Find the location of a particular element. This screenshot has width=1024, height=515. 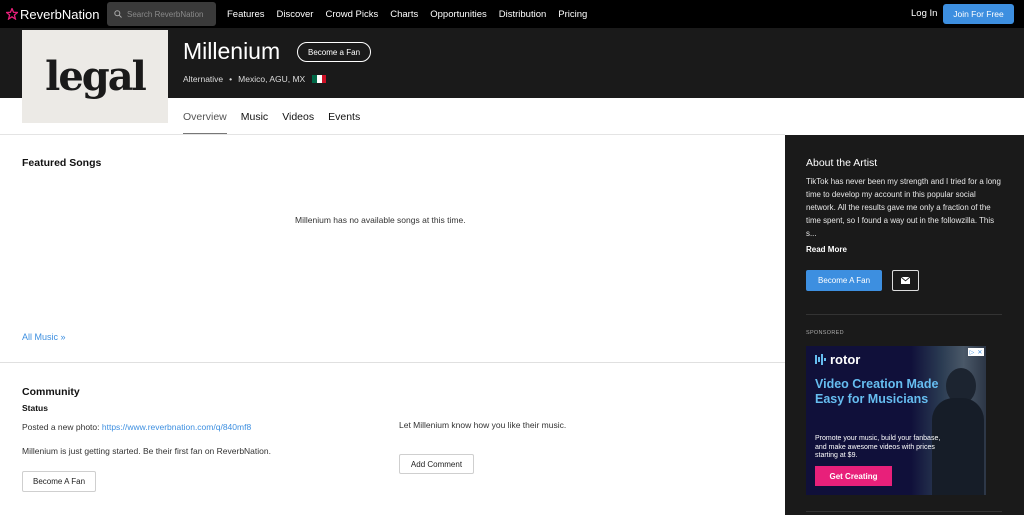

ad-musician-photo is located at coordinates (948, 420).